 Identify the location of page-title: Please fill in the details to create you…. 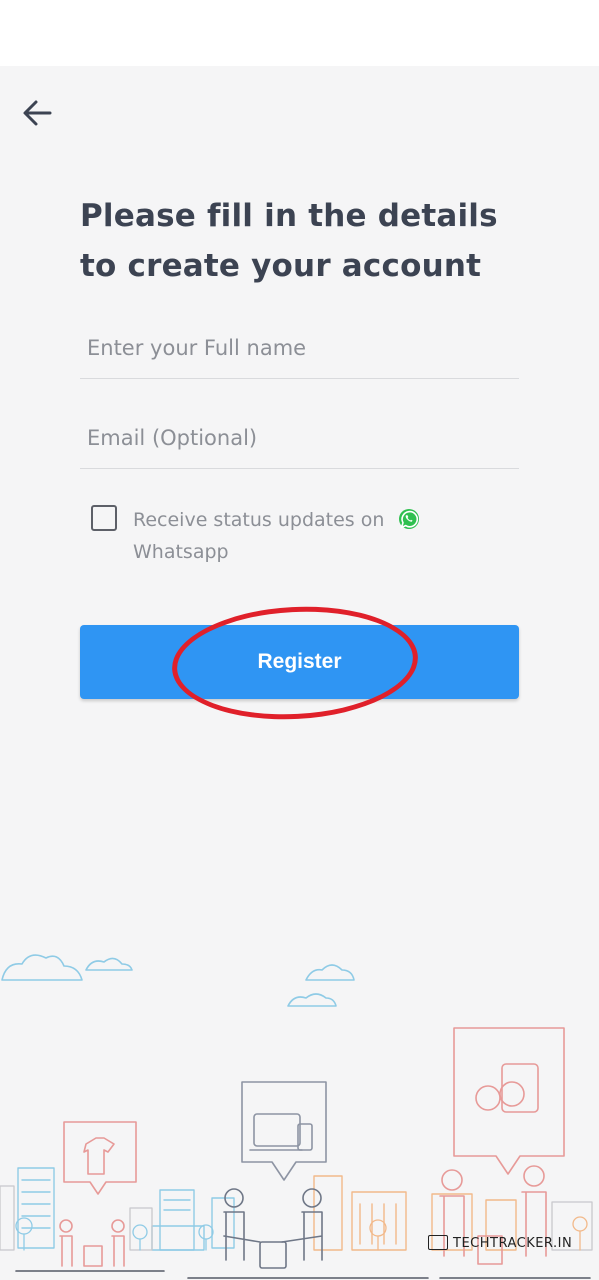
(289, 241).